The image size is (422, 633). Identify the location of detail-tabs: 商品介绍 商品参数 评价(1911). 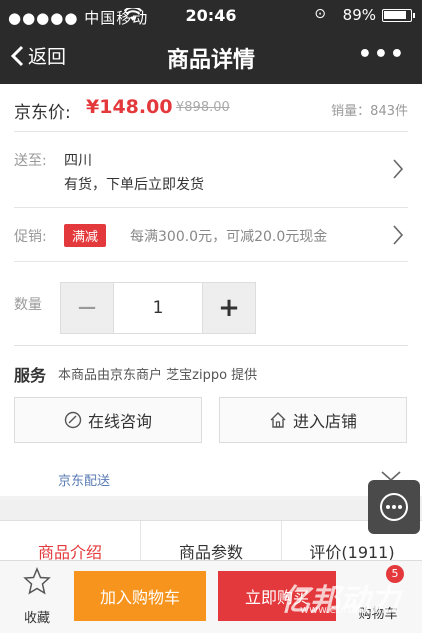
(211, 541).